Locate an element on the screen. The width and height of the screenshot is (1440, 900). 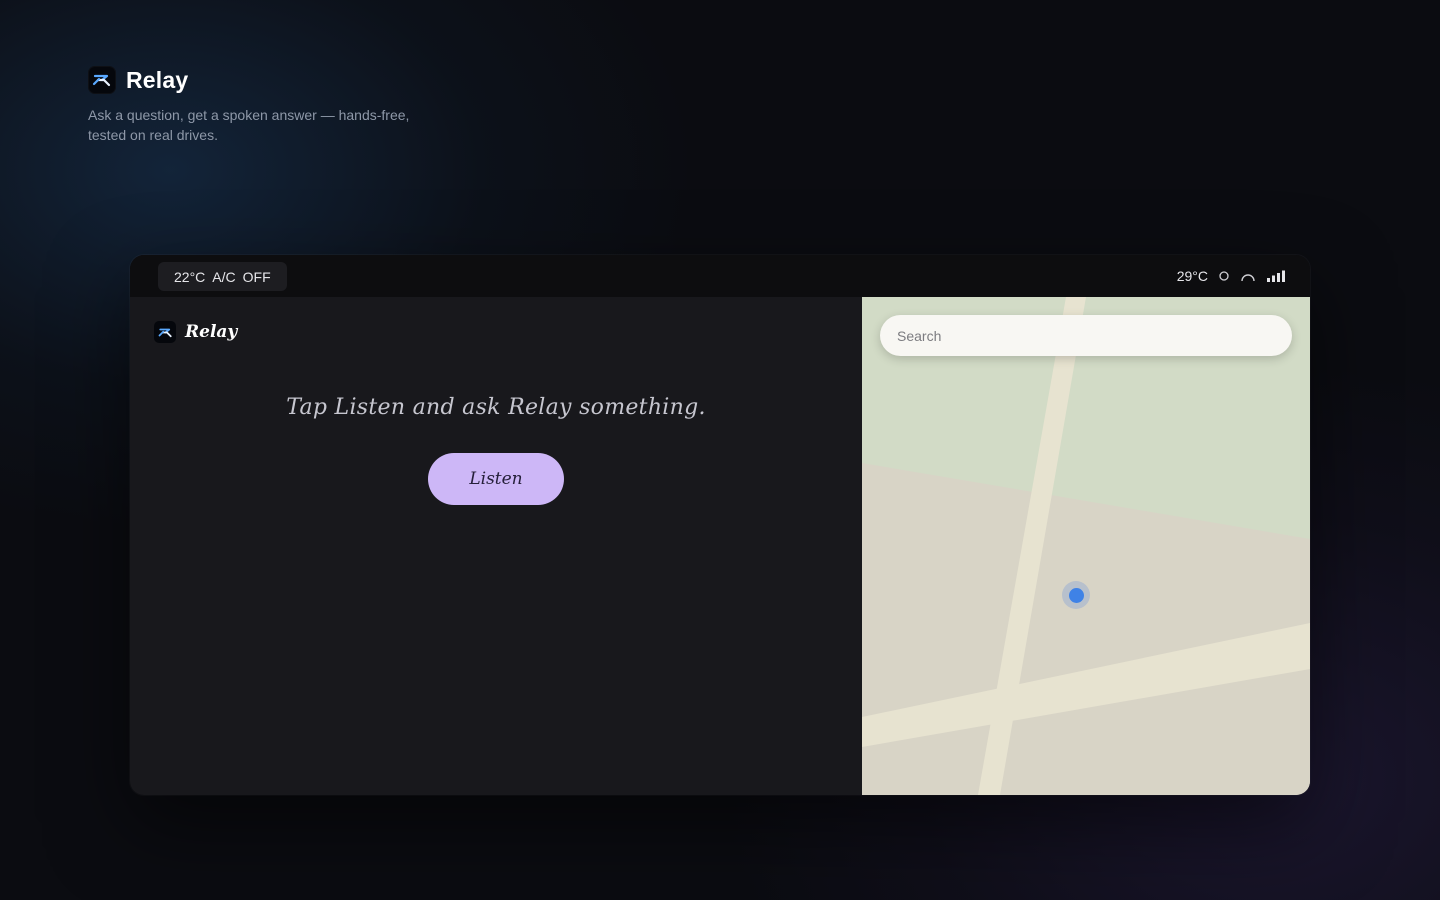
ac-state: OFF is located at coordinates (256, 276).